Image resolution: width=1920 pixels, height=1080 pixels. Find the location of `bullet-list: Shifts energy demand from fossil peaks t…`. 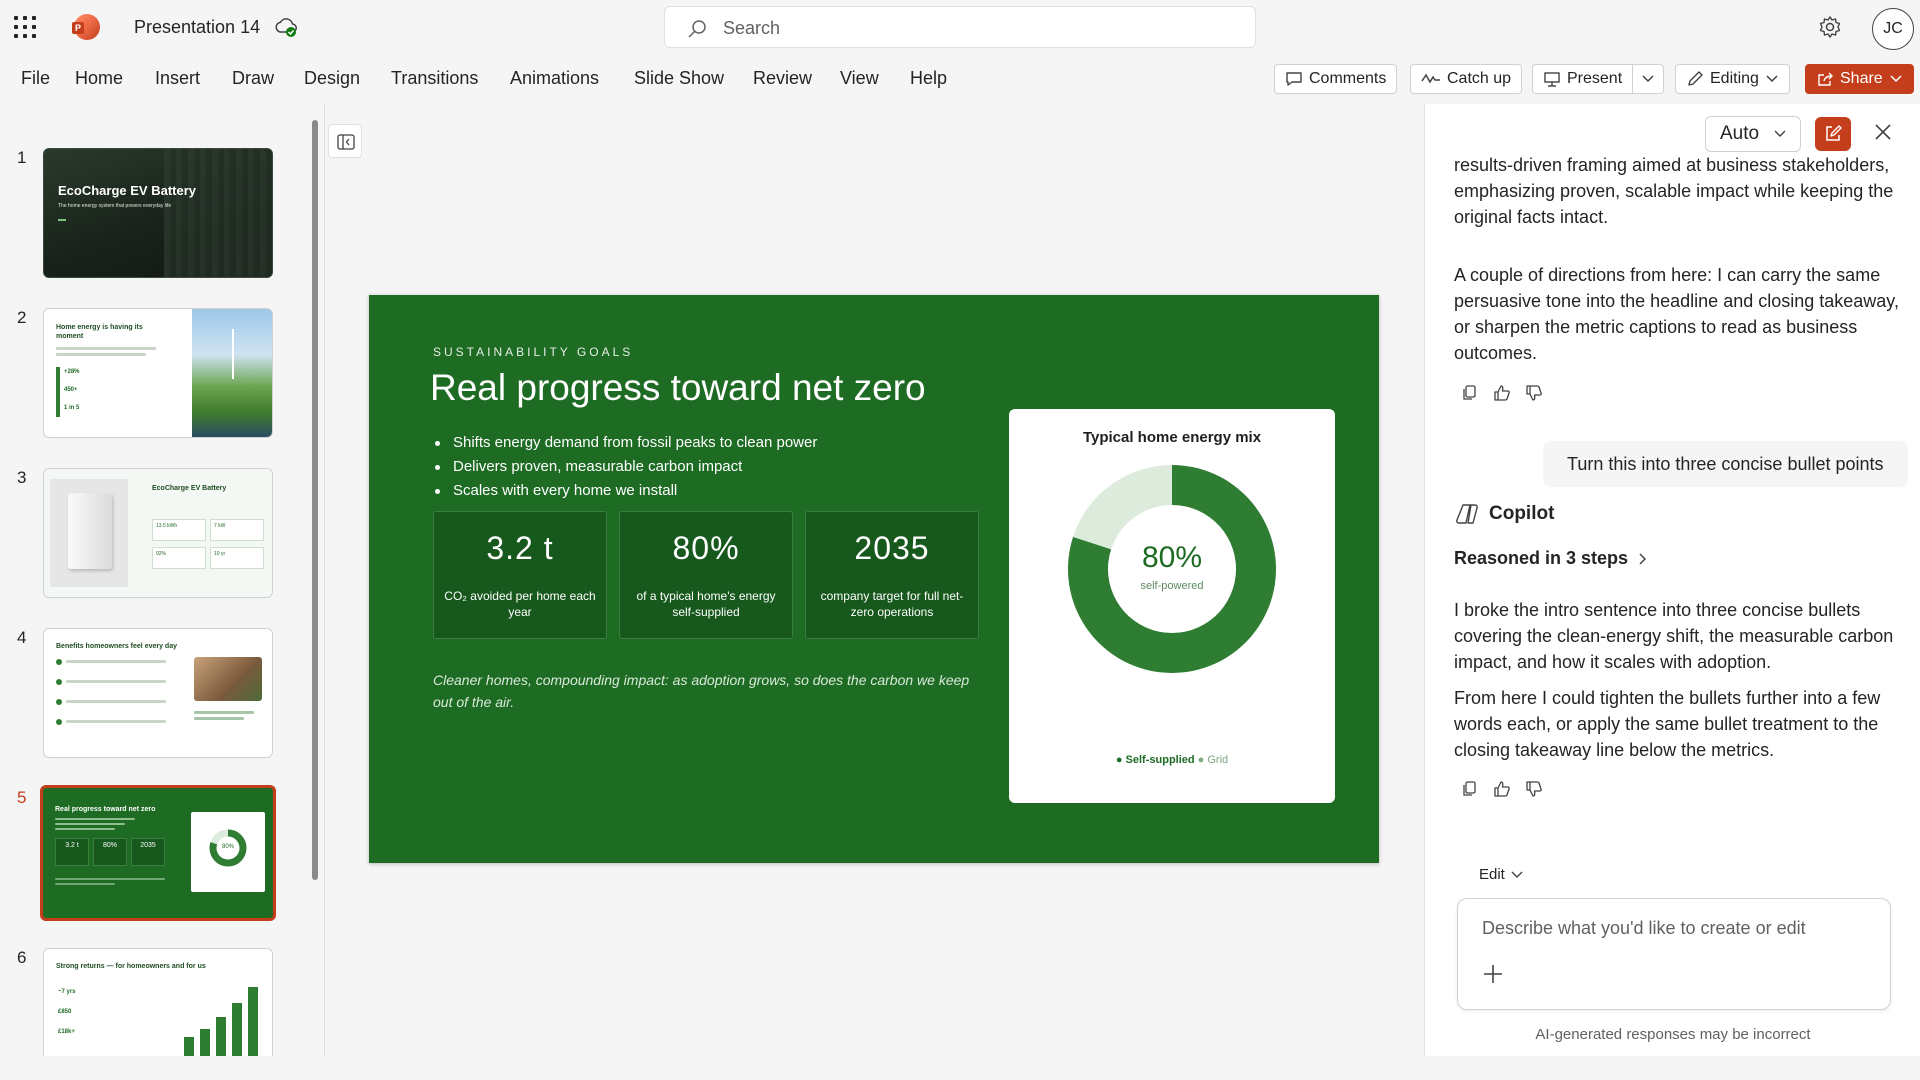

bullet-list: Shifts energy demand from fossil peaks t… is located at coordinates (625, 467).